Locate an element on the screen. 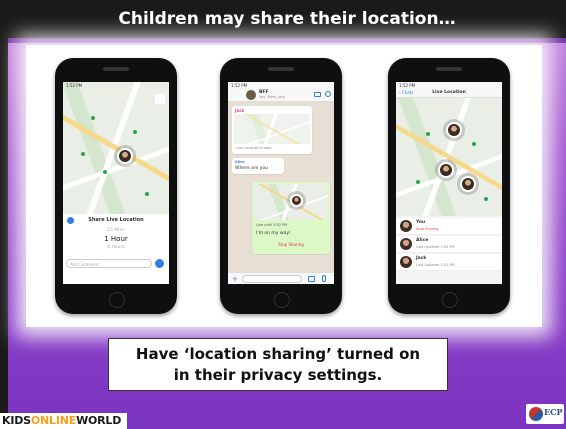  logo-part: WORLD is located at coordinates (99, 420).